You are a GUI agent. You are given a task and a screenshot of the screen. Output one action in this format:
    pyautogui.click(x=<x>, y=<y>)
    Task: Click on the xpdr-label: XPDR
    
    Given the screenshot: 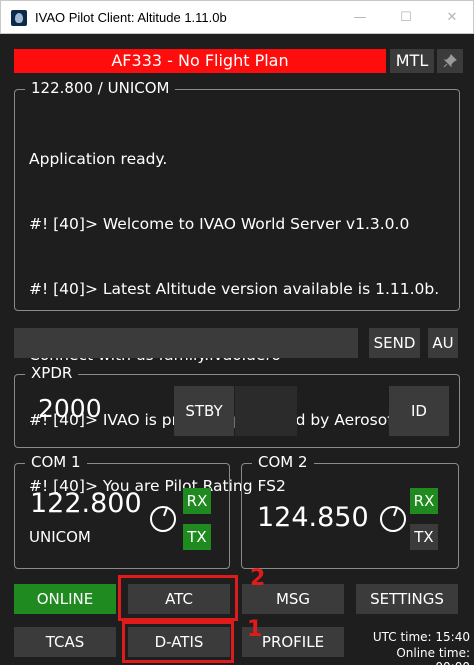 What is the action you would take?
    pyautogui.click(x=52, y=373)
    